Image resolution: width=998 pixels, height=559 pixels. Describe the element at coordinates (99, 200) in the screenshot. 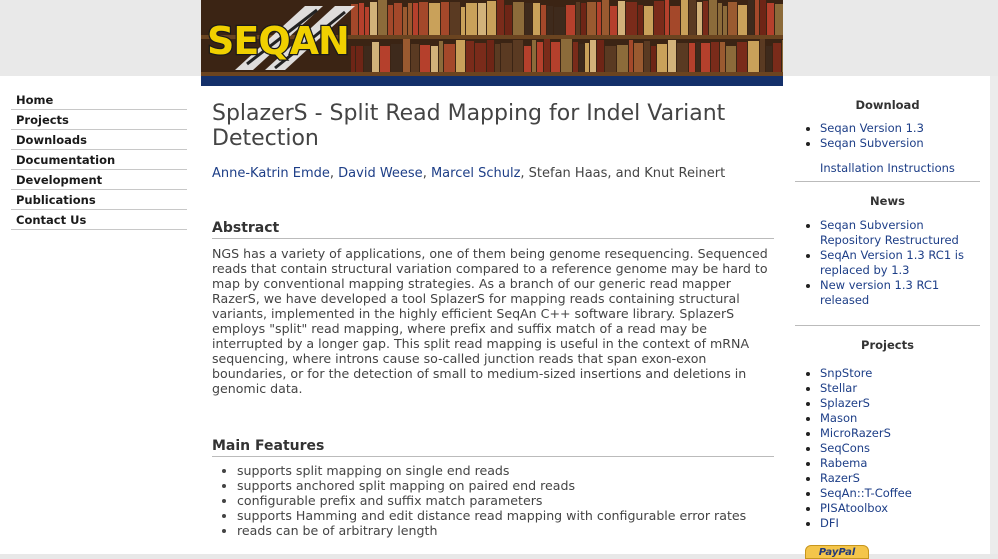

I see `nav-item-publications: Publications` at that location.